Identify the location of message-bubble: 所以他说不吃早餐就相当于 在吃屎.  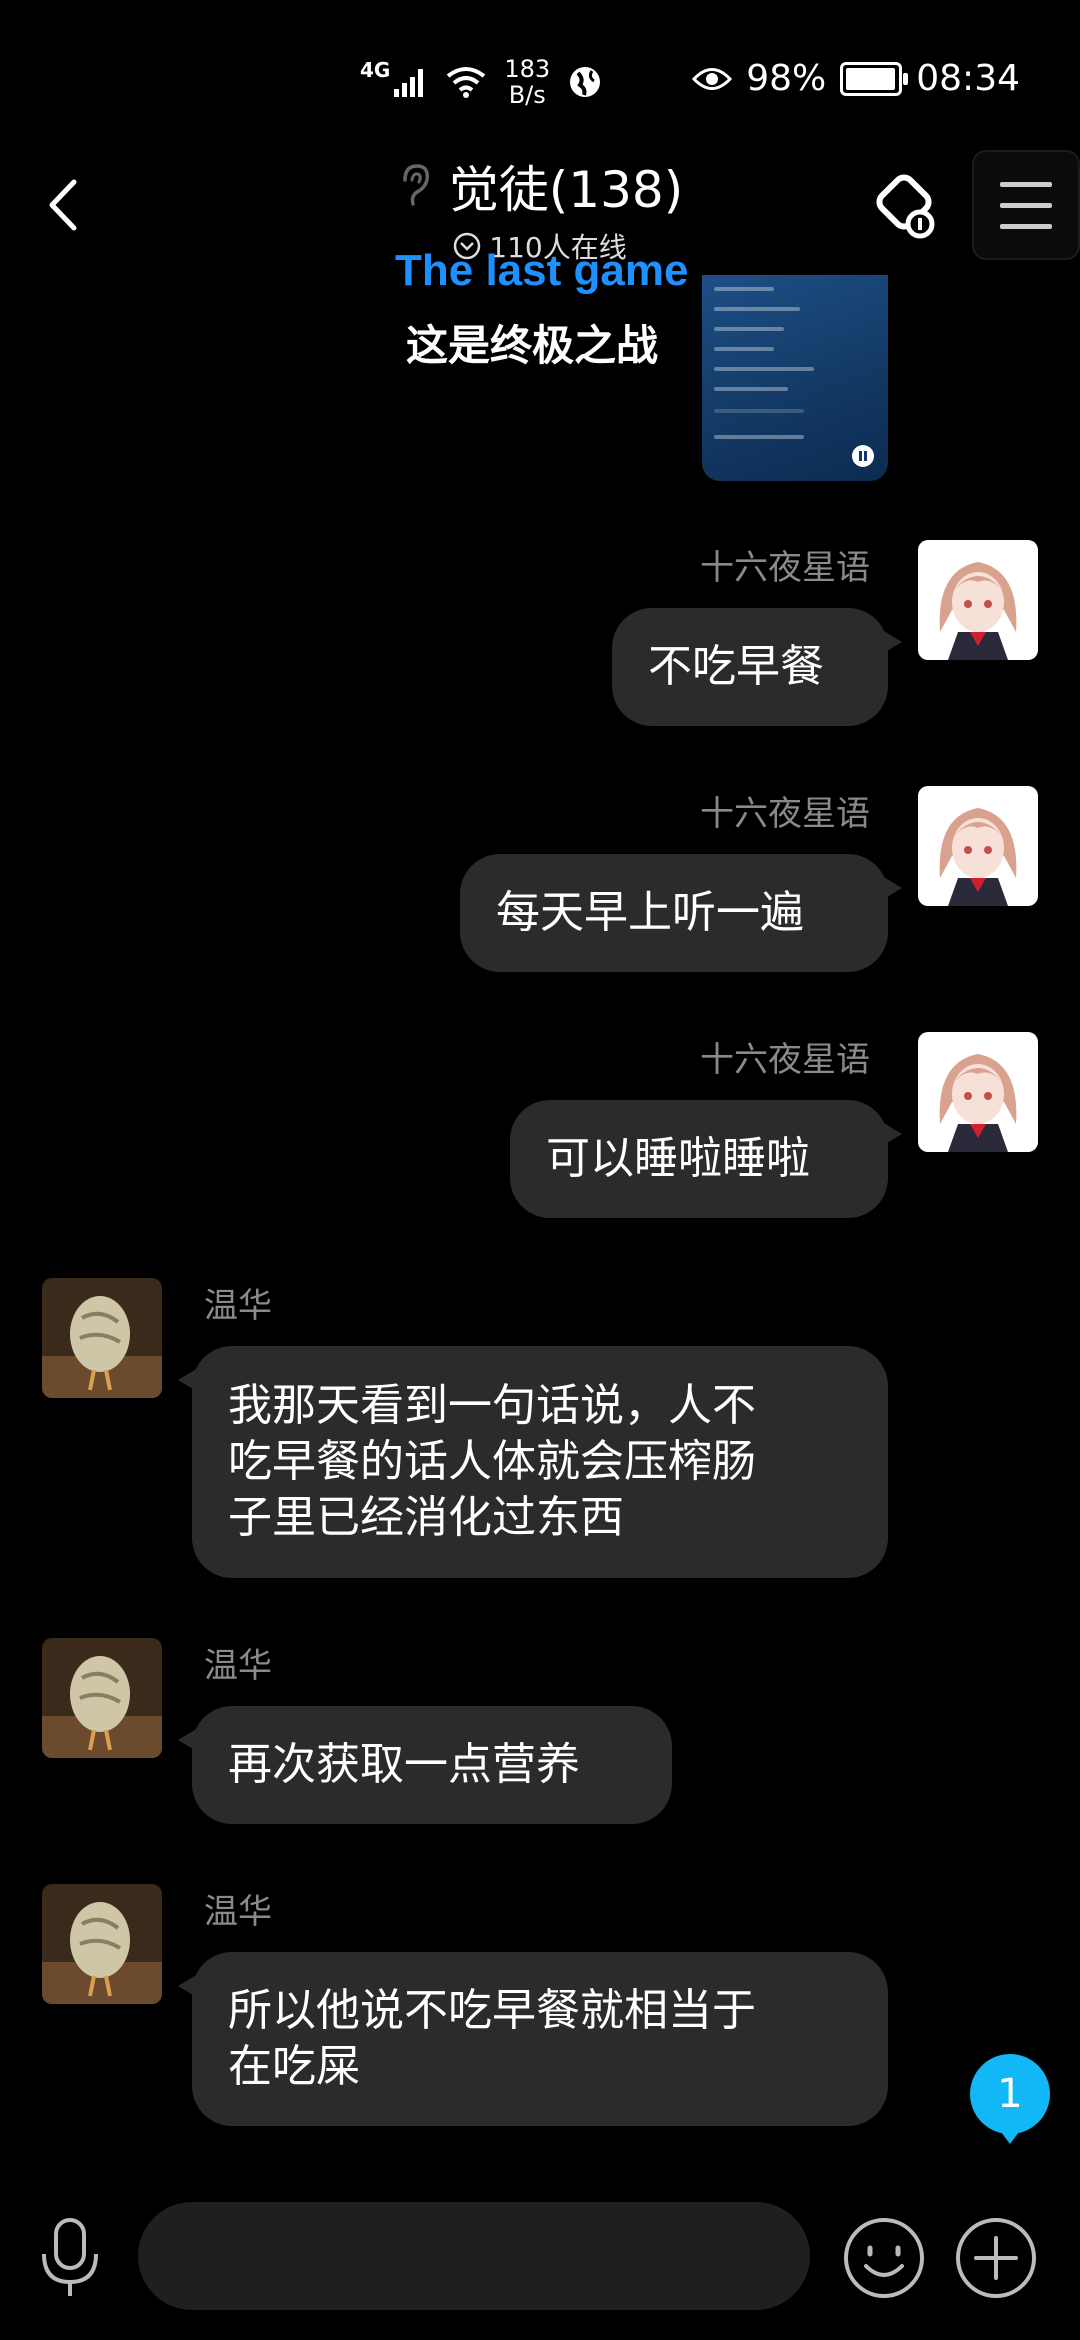
(533, 2039).